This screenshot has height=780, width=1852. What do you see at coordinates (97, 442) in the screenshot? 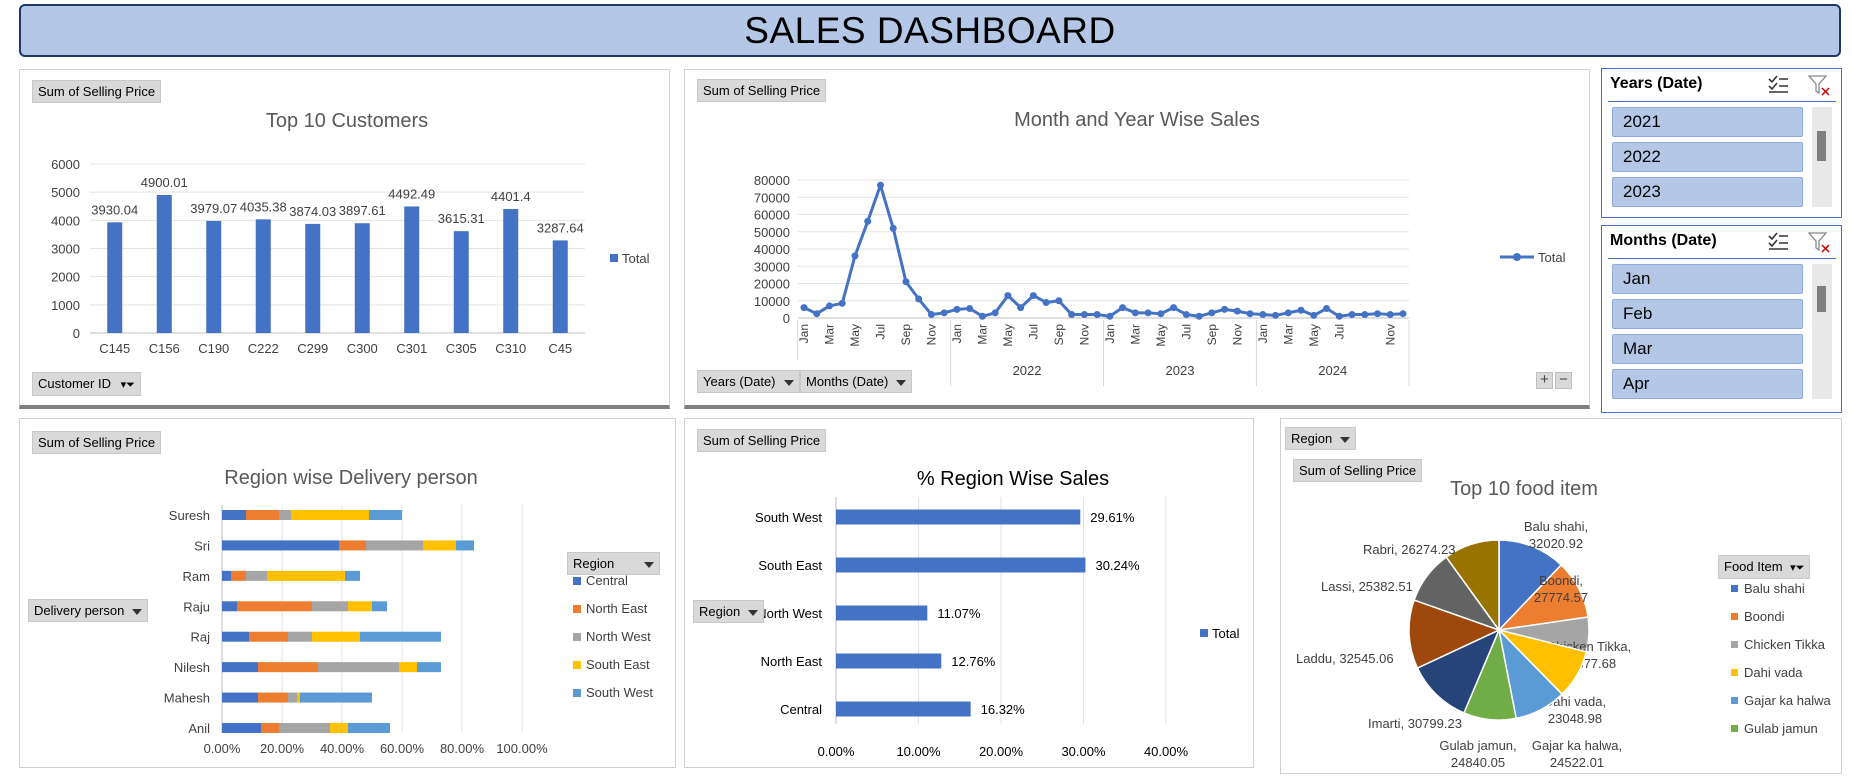
I see `delivery-value-field-button: Sum of Selling Price` at bounding box center [97, 442].